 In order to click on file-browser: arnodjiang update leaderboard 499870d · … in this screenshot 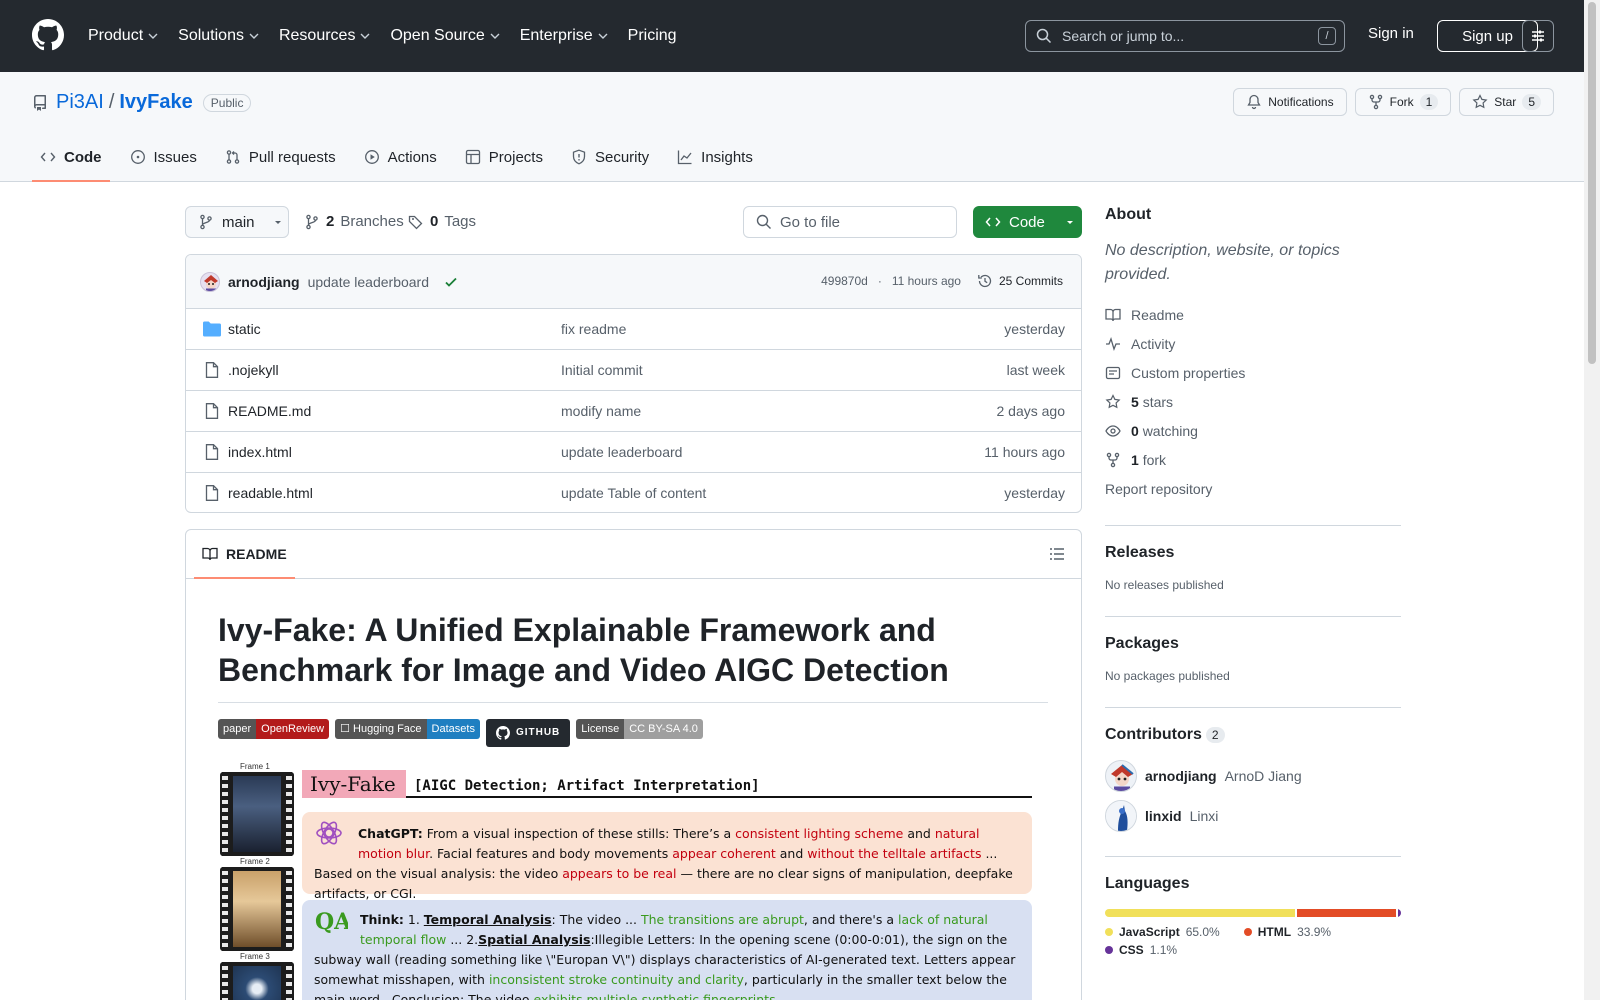, I will do `click(633, 383)`.